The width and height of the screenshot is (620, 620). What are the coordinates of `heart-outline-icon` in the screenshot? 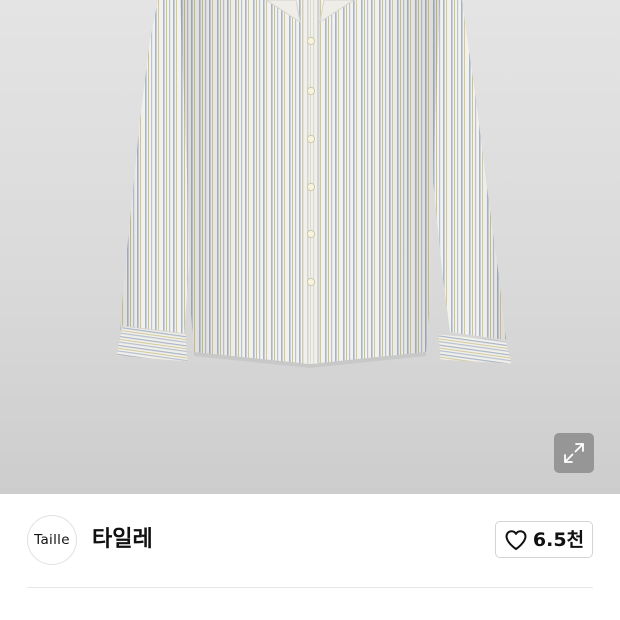 It's located at (516, 539).